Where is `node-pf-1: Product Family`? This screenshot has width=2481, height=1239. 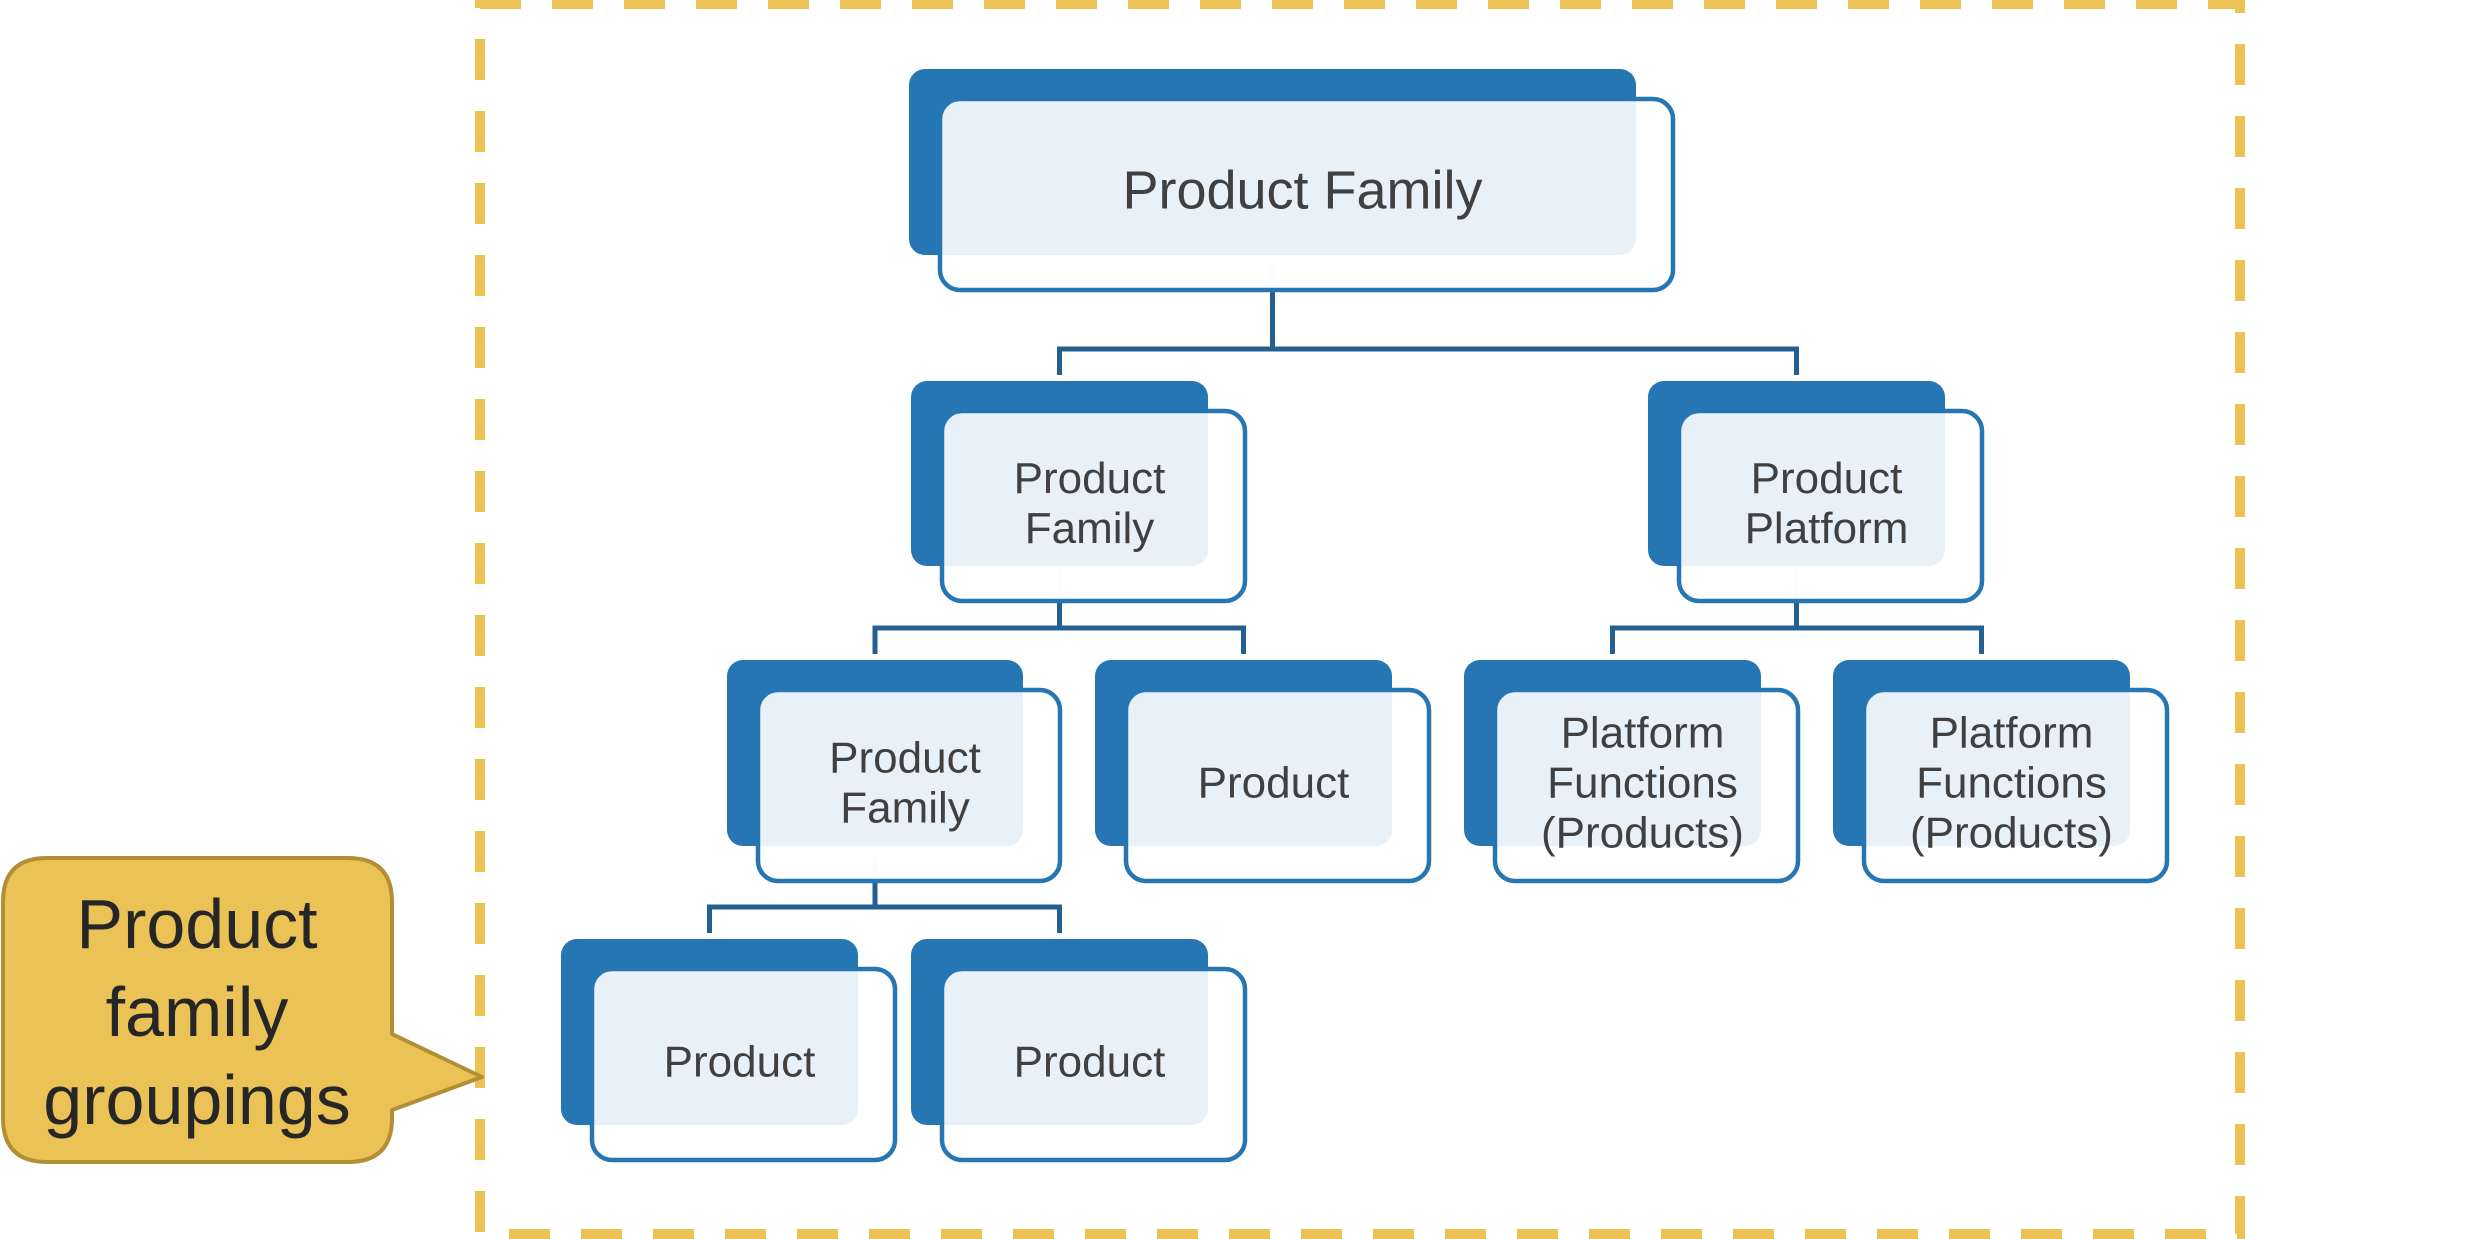
node-pf-1: Product Family is located at coordinates (1079, 492).